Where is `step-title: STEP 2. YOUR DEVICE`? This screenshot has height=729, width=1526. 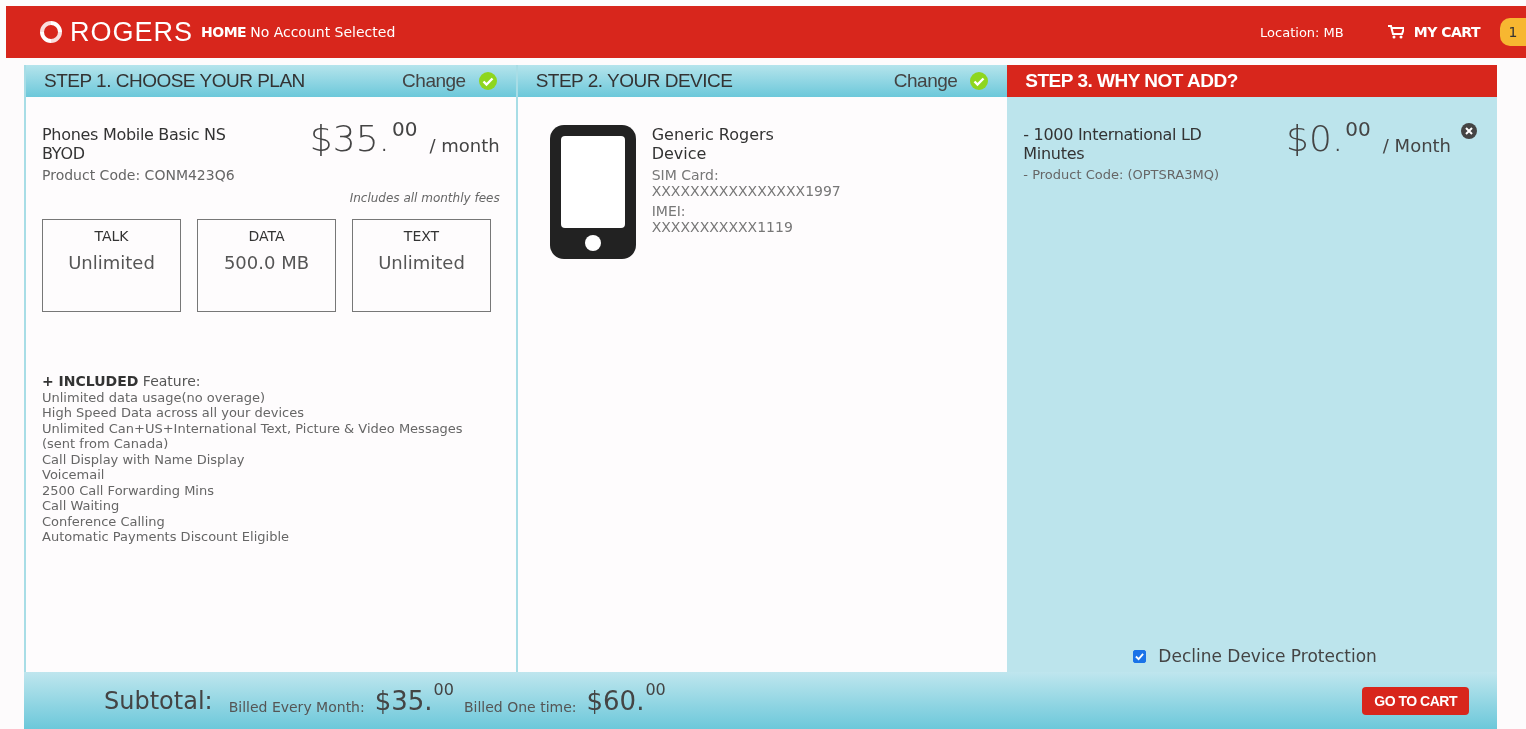
step-title: STEP 2. YOUR DEVICE is located at coordinates (634, 81).